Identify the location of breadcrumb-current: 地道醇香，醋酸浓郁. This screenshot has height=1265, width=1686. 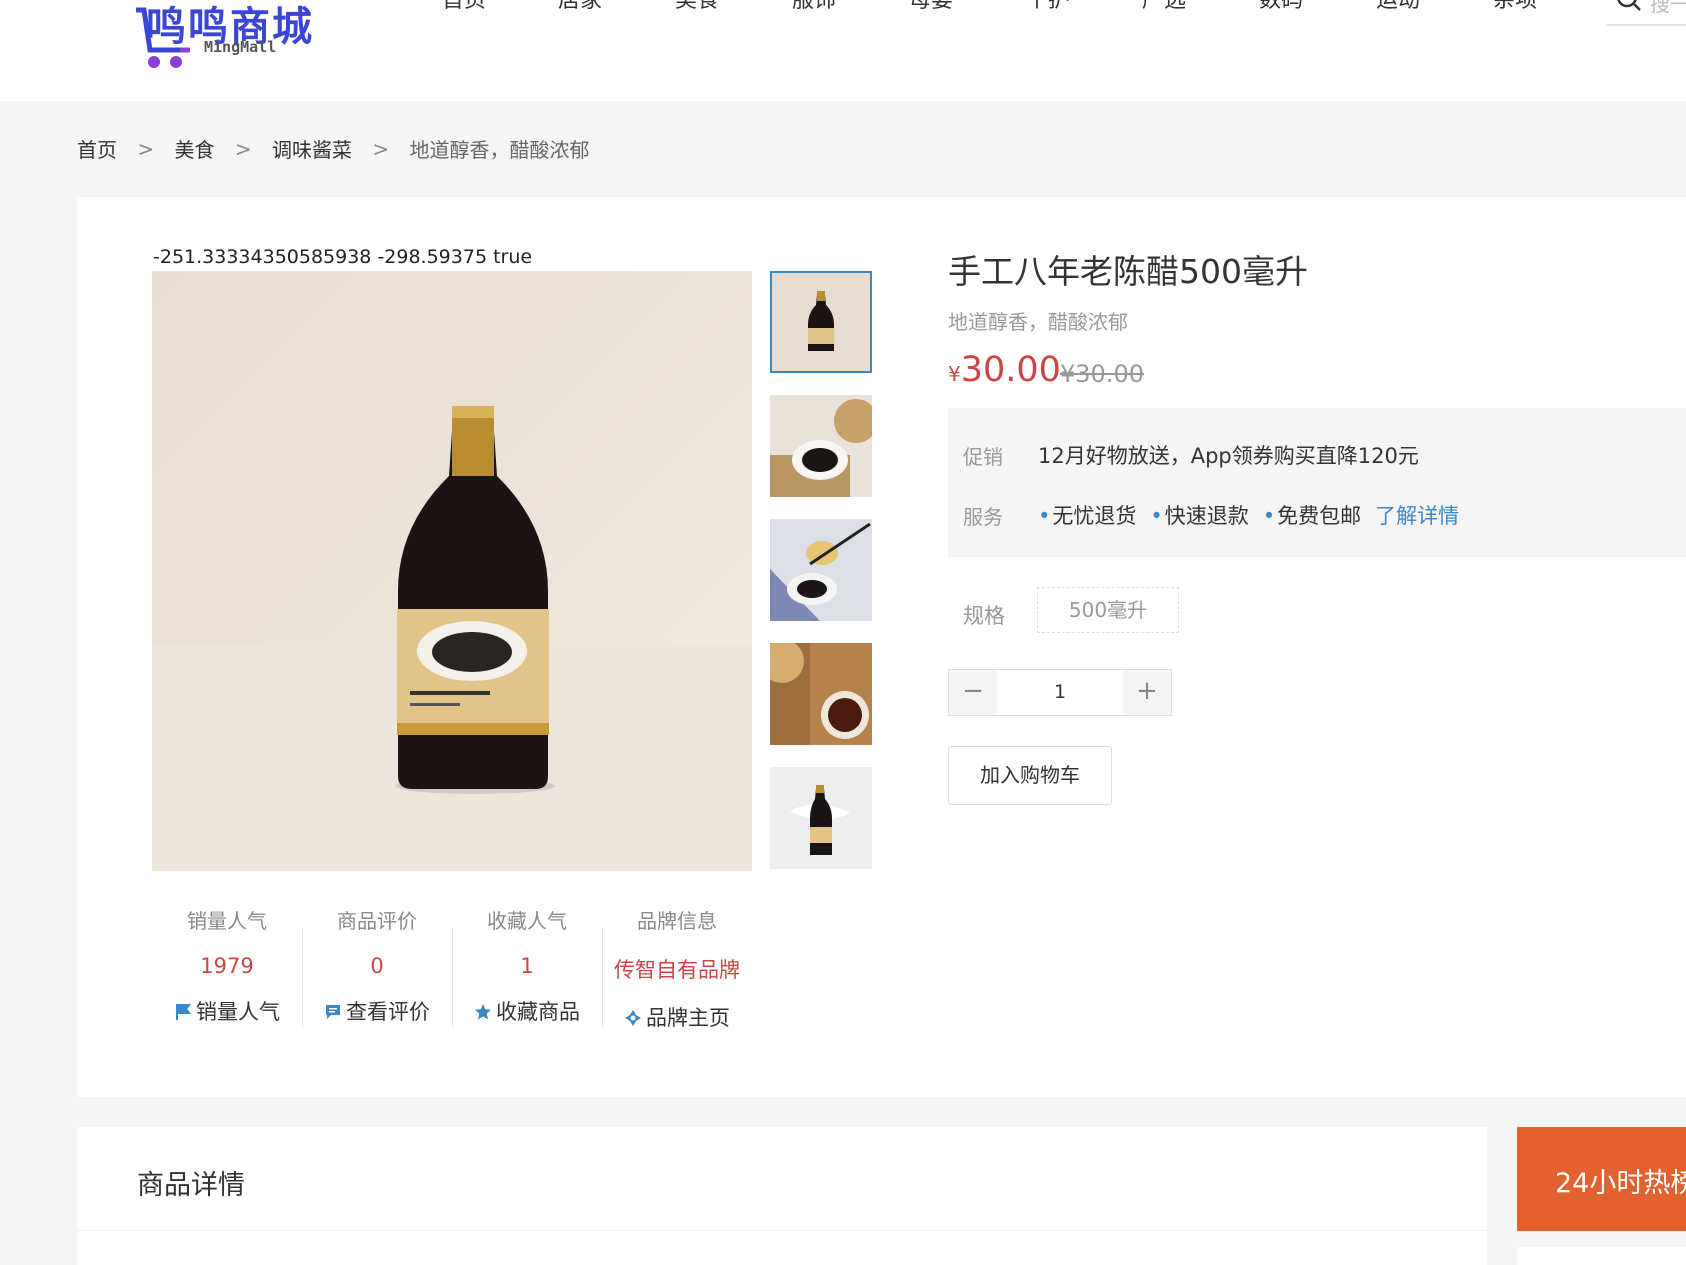
(499, 150).